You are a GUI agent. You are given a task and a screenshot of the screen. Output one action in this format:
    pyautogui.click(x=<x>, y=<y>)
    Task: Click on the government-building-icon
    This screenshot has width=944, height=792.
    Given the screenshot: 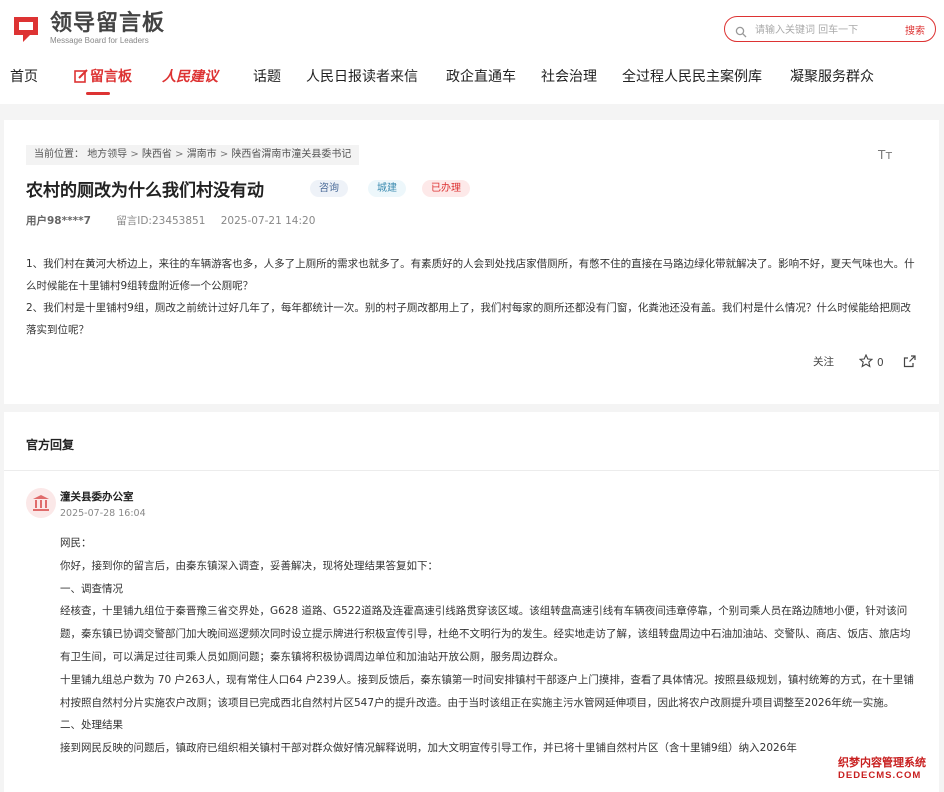 What is the action you would take?
    pyautogui.click(x=41, y=503)
    